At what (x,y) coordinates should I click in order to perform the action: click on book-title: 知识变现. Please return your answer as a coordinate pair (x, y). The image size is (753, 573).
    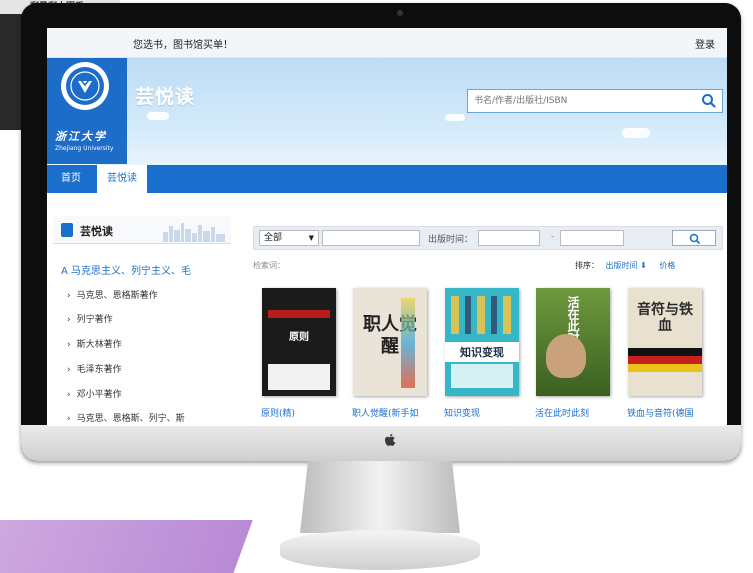
    Looking at the image, I should click on (484, 412).